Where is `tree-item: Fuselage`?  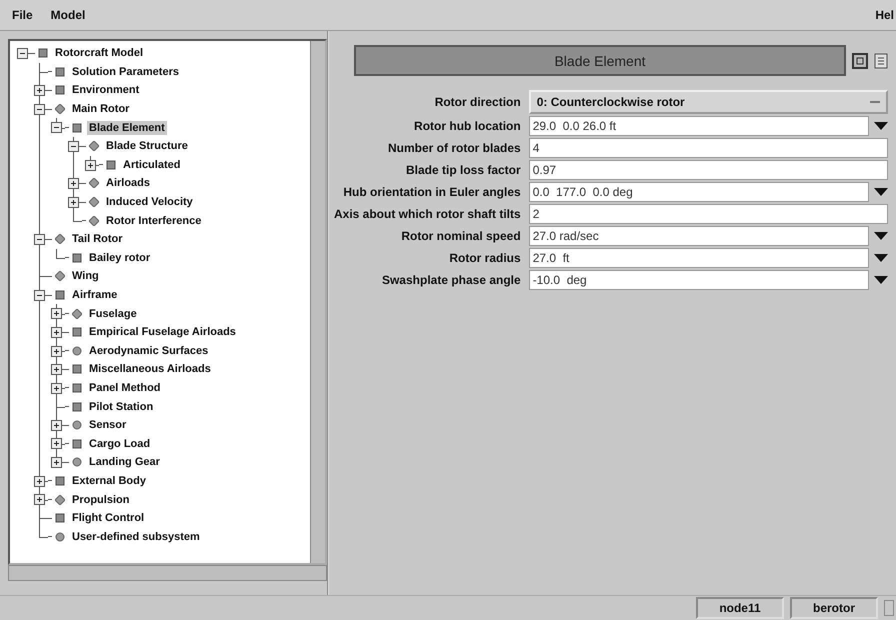
tree-item: Fuselage is located at coordinates (113, 313).